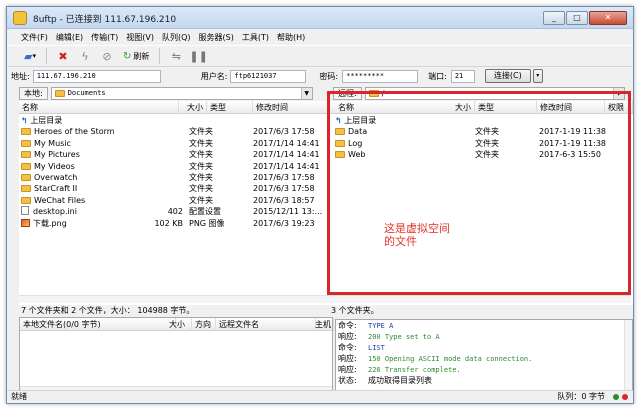 The image size is (640, 411). Describe the element at coordinates (98, 324) in the screenshot. I see `queue-col-local-file: 本地文件名(0/0 字节)` at that location.